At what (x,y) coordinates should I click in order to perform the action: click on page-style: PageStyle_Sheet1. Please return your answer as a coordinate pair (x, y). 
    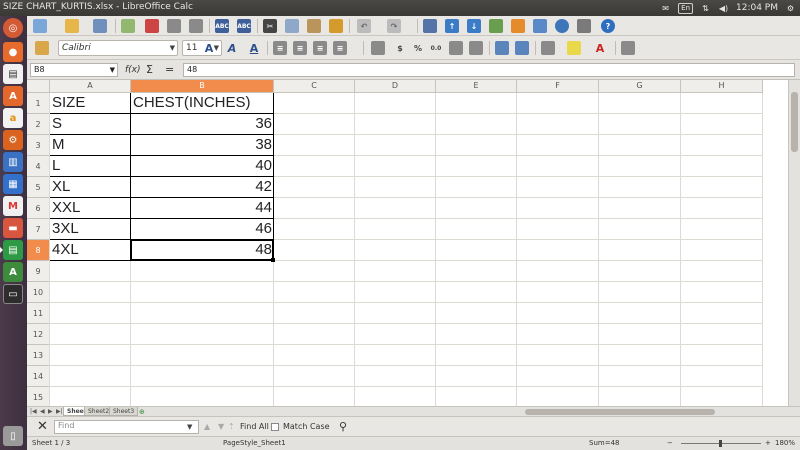
    Looking at the image, I should click on (254, 443).